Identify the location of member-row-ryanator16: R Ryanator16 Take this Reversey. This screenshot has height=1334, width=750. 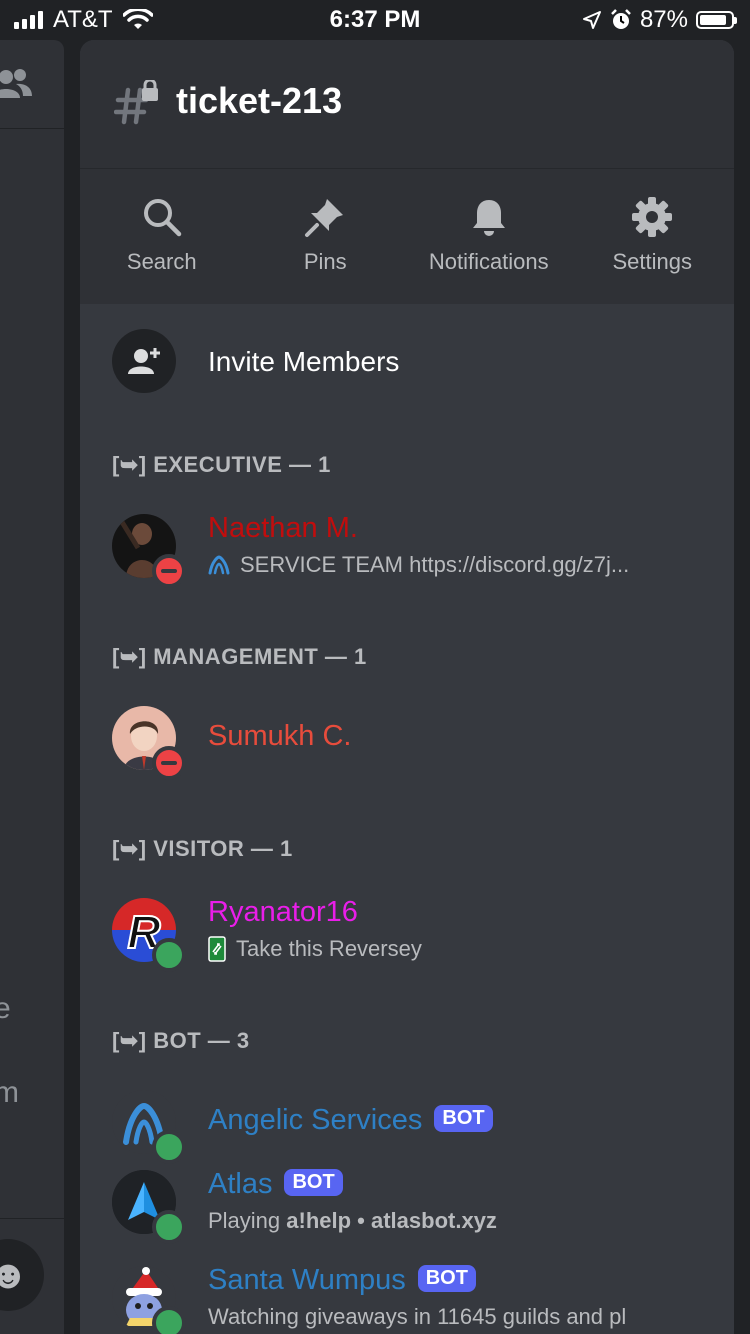
(407, 931).